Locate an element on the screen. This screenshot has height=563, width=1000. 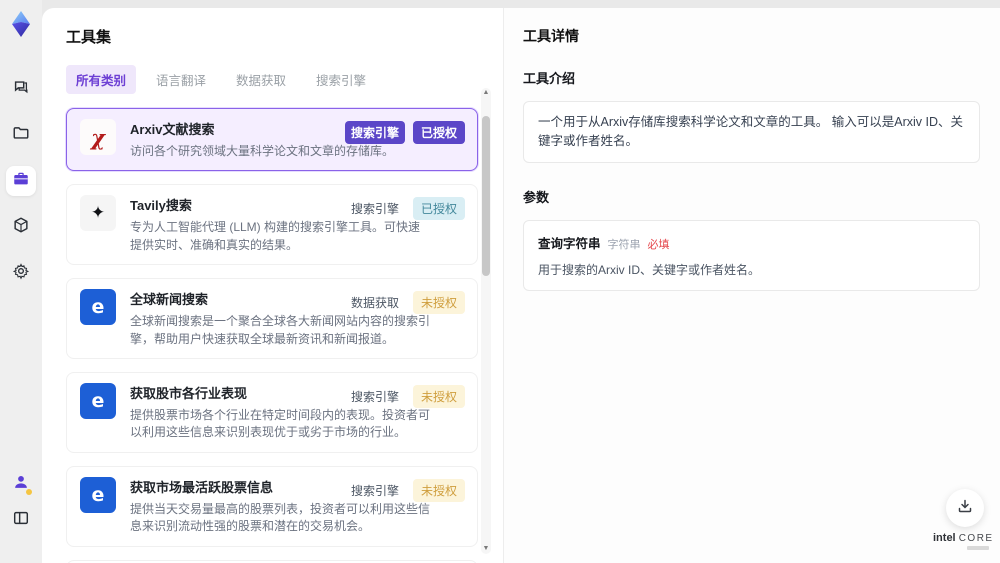
gear-icon is located at coordinates (21, 273).